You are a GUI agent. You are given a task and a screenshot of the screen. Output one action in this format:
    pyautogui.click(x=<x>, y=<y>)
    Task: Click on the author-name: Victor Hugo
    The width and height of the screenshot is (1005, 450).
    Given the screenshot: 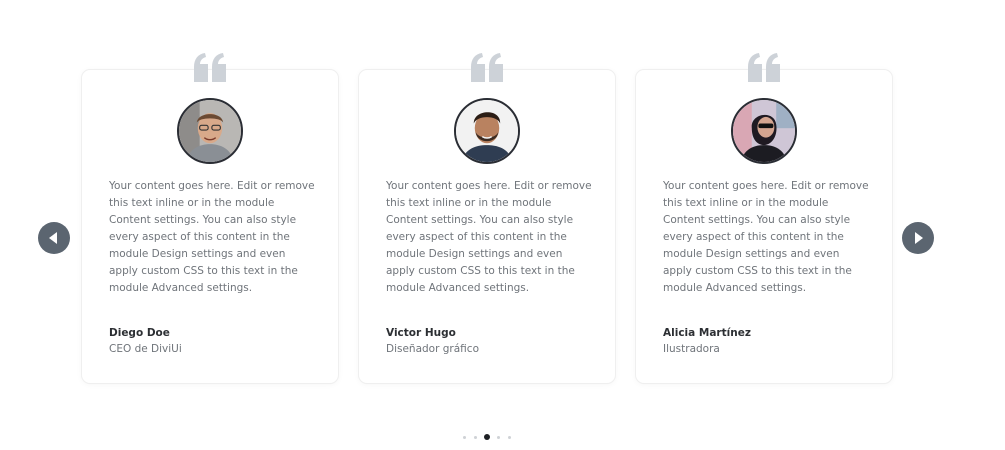 What is the action you would take?
    pyautogui.click(x=421, y=333)
    